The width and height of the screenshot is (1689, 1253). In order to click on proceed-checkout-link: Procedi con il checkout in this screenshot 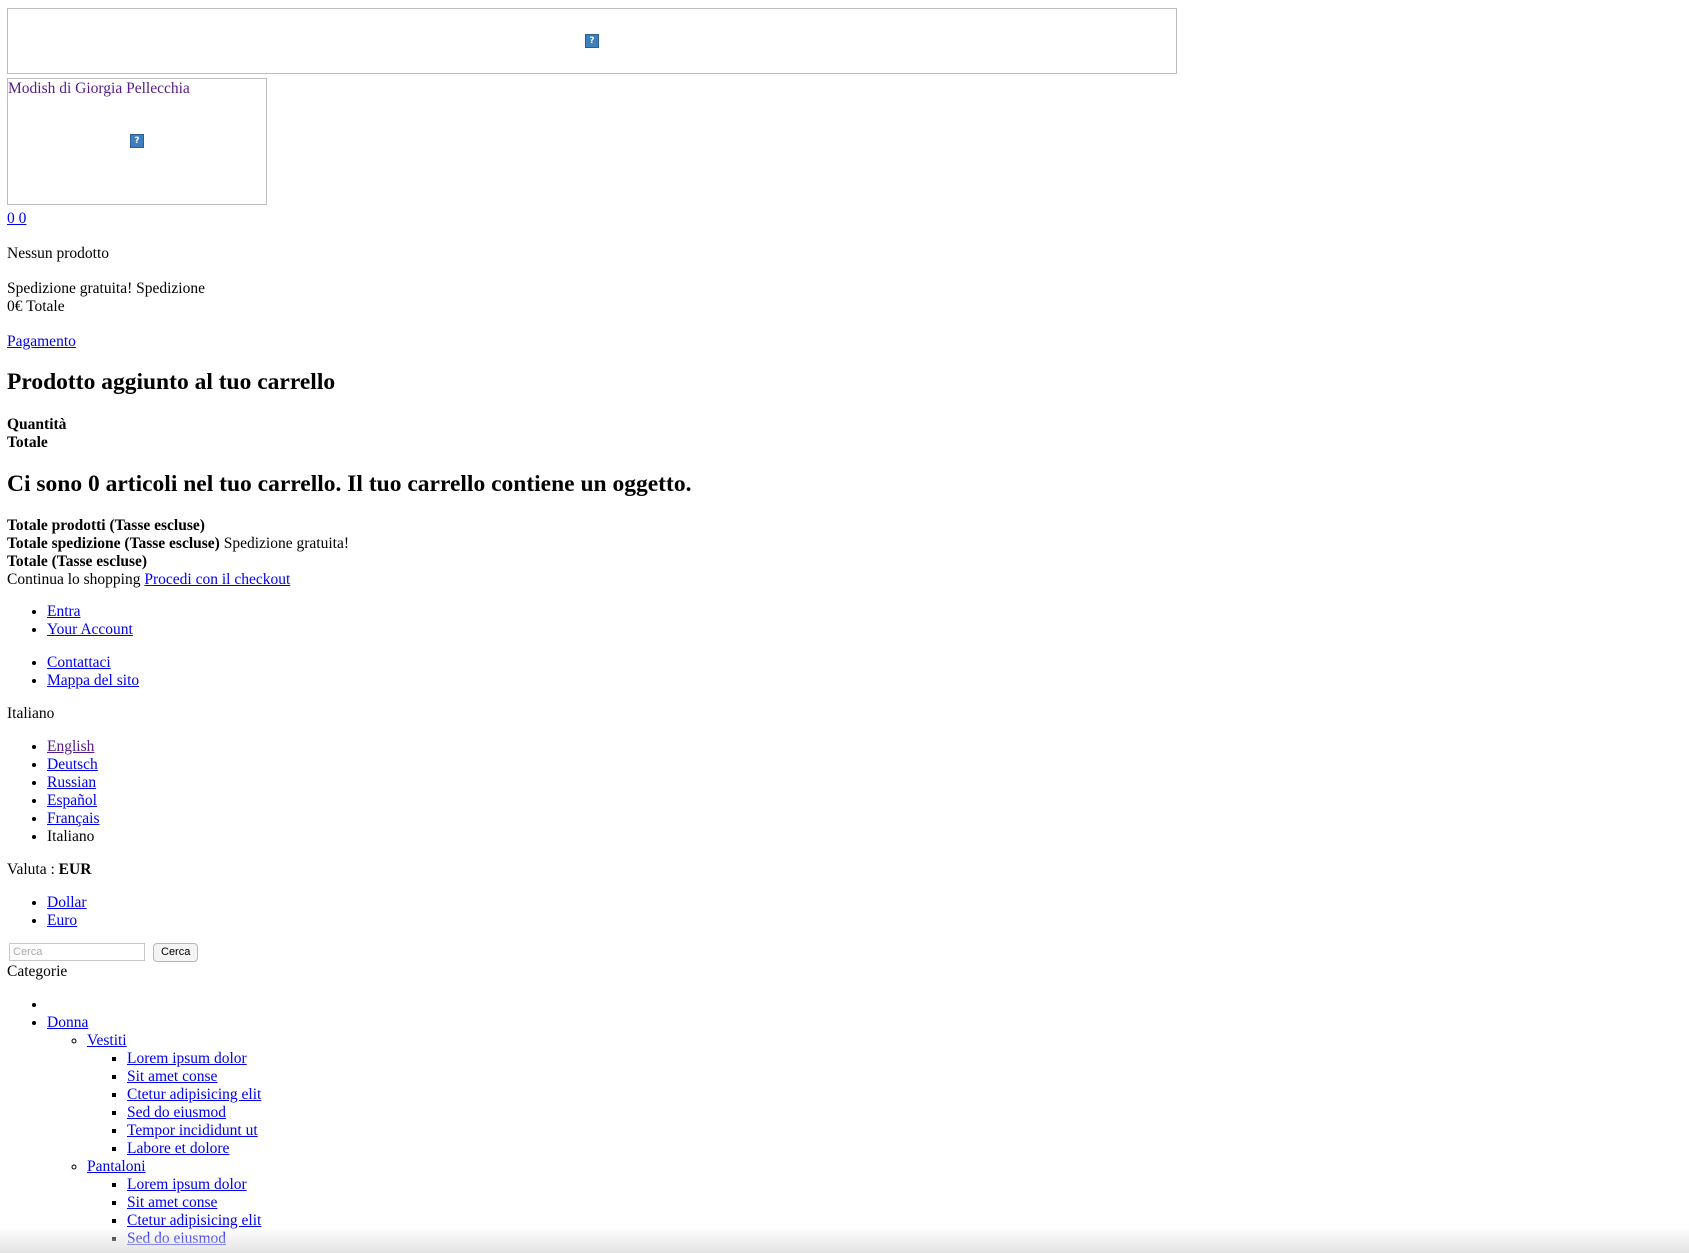, I will do `click(217, 579)`.